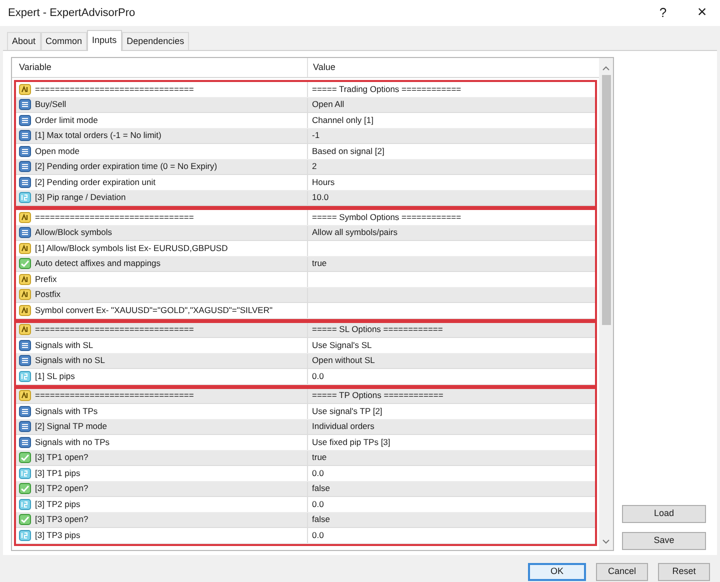  I want to click on column-header: Variable, so click(160, 67).